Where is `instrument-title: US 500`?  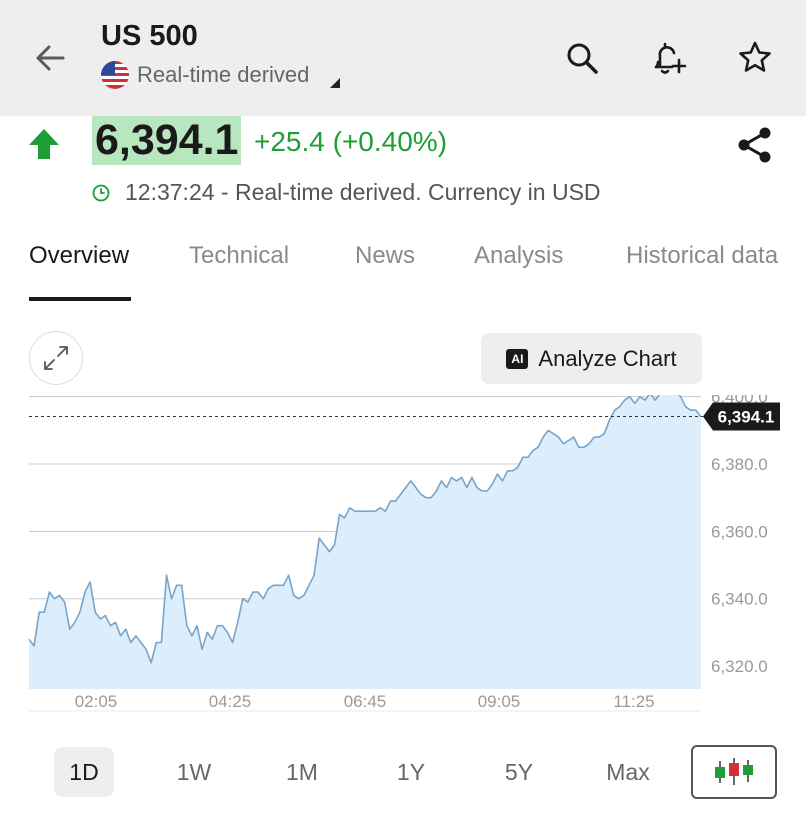 instrument-title: US 500 is located at coordinates (149, 36).